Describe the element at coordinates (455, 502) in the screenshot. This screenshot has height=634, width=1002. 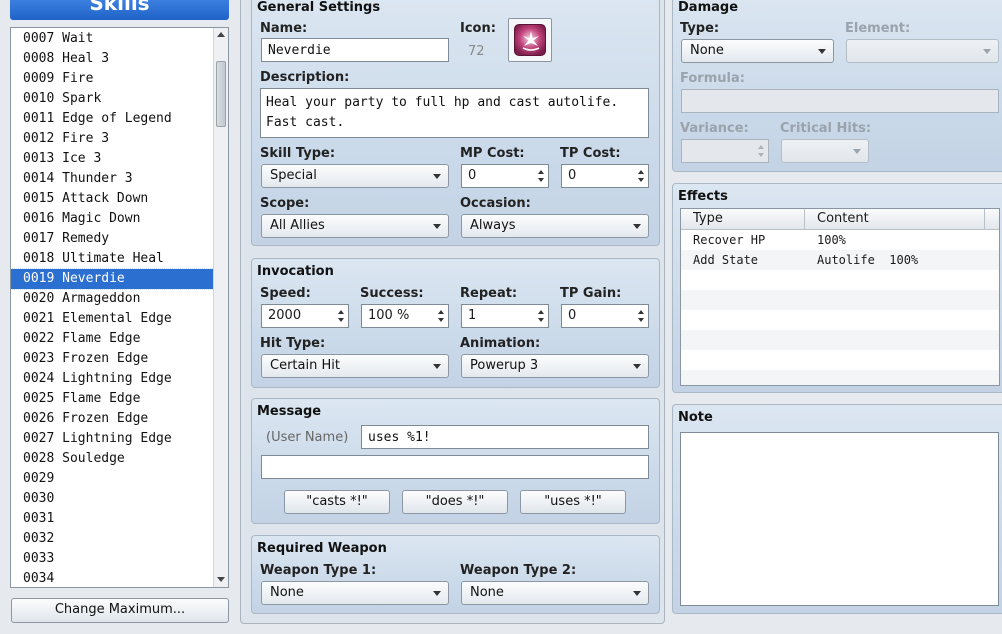
I see `does-template-button: "does *!"` at that location.